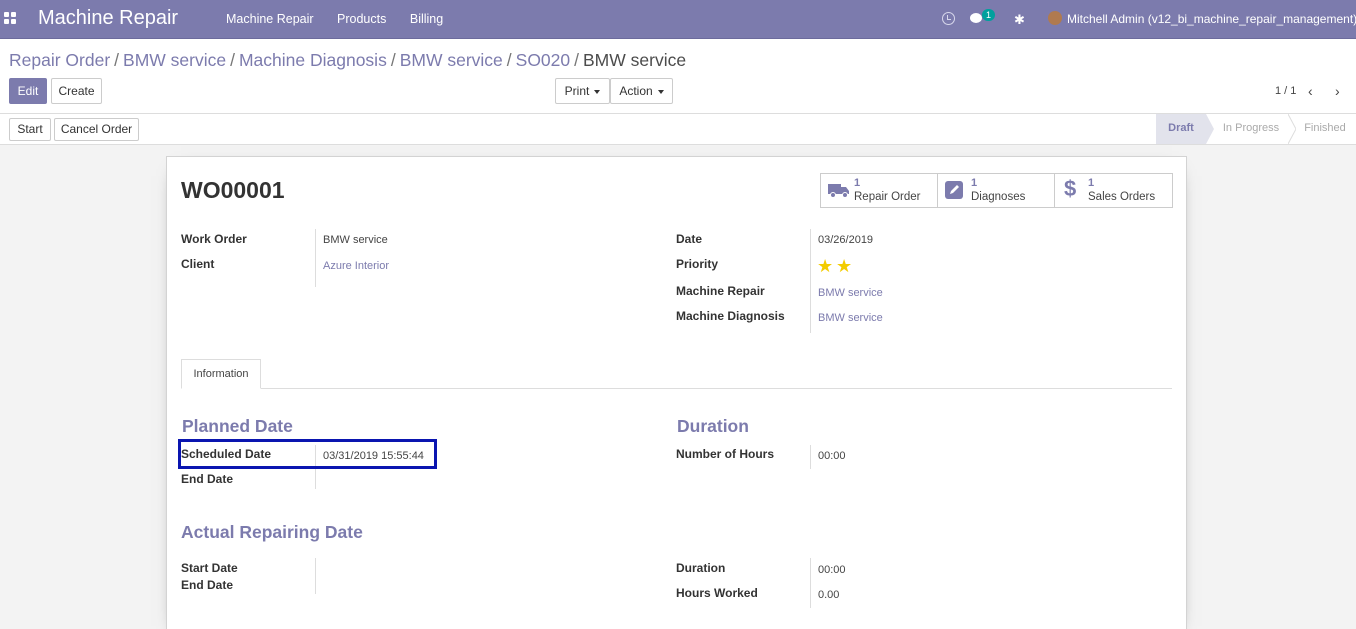 This screenshot has width=1356, height=629. What do you see at coordinates (28, 91) in the screenshot?
I see `edit-button: Edit` at bounding box center [28, 91].